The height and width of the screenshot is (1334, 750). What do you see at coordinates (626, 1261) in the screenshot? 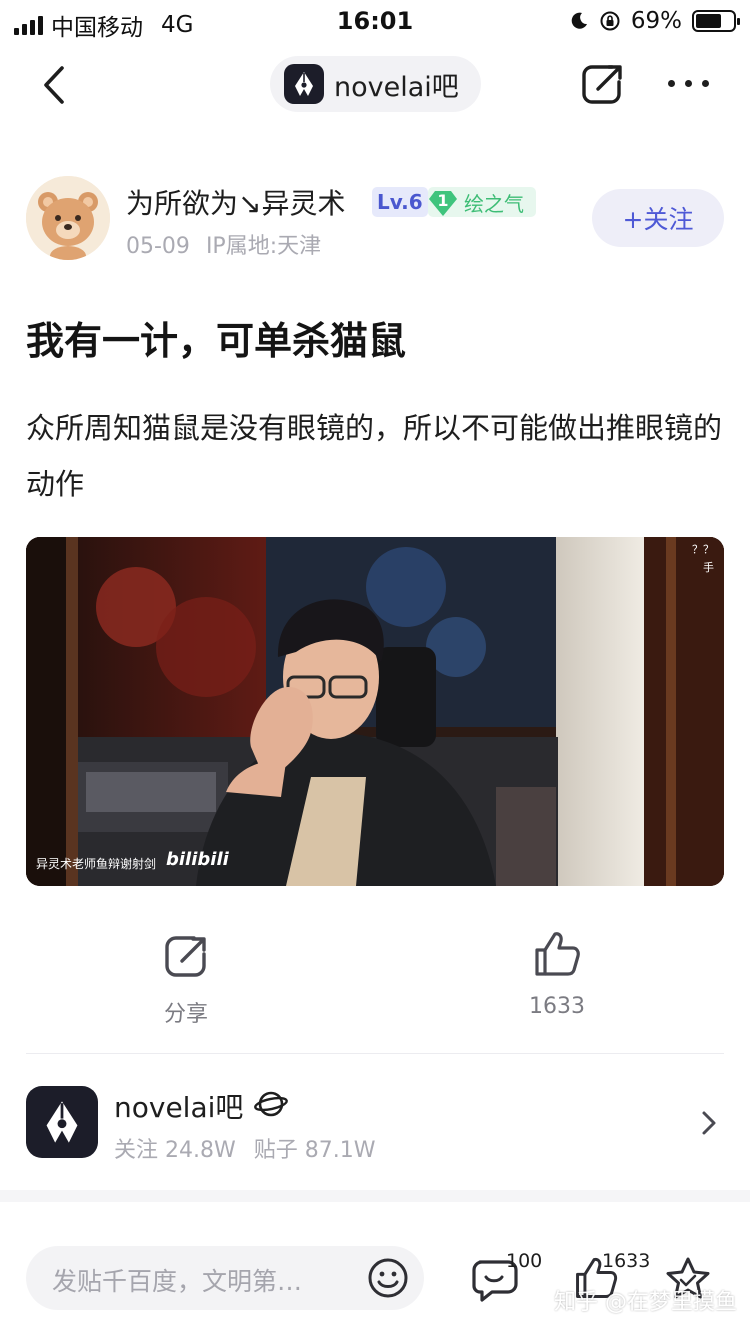
I see `bottom-like-count: 1633` at bounding box center [626, 1261].